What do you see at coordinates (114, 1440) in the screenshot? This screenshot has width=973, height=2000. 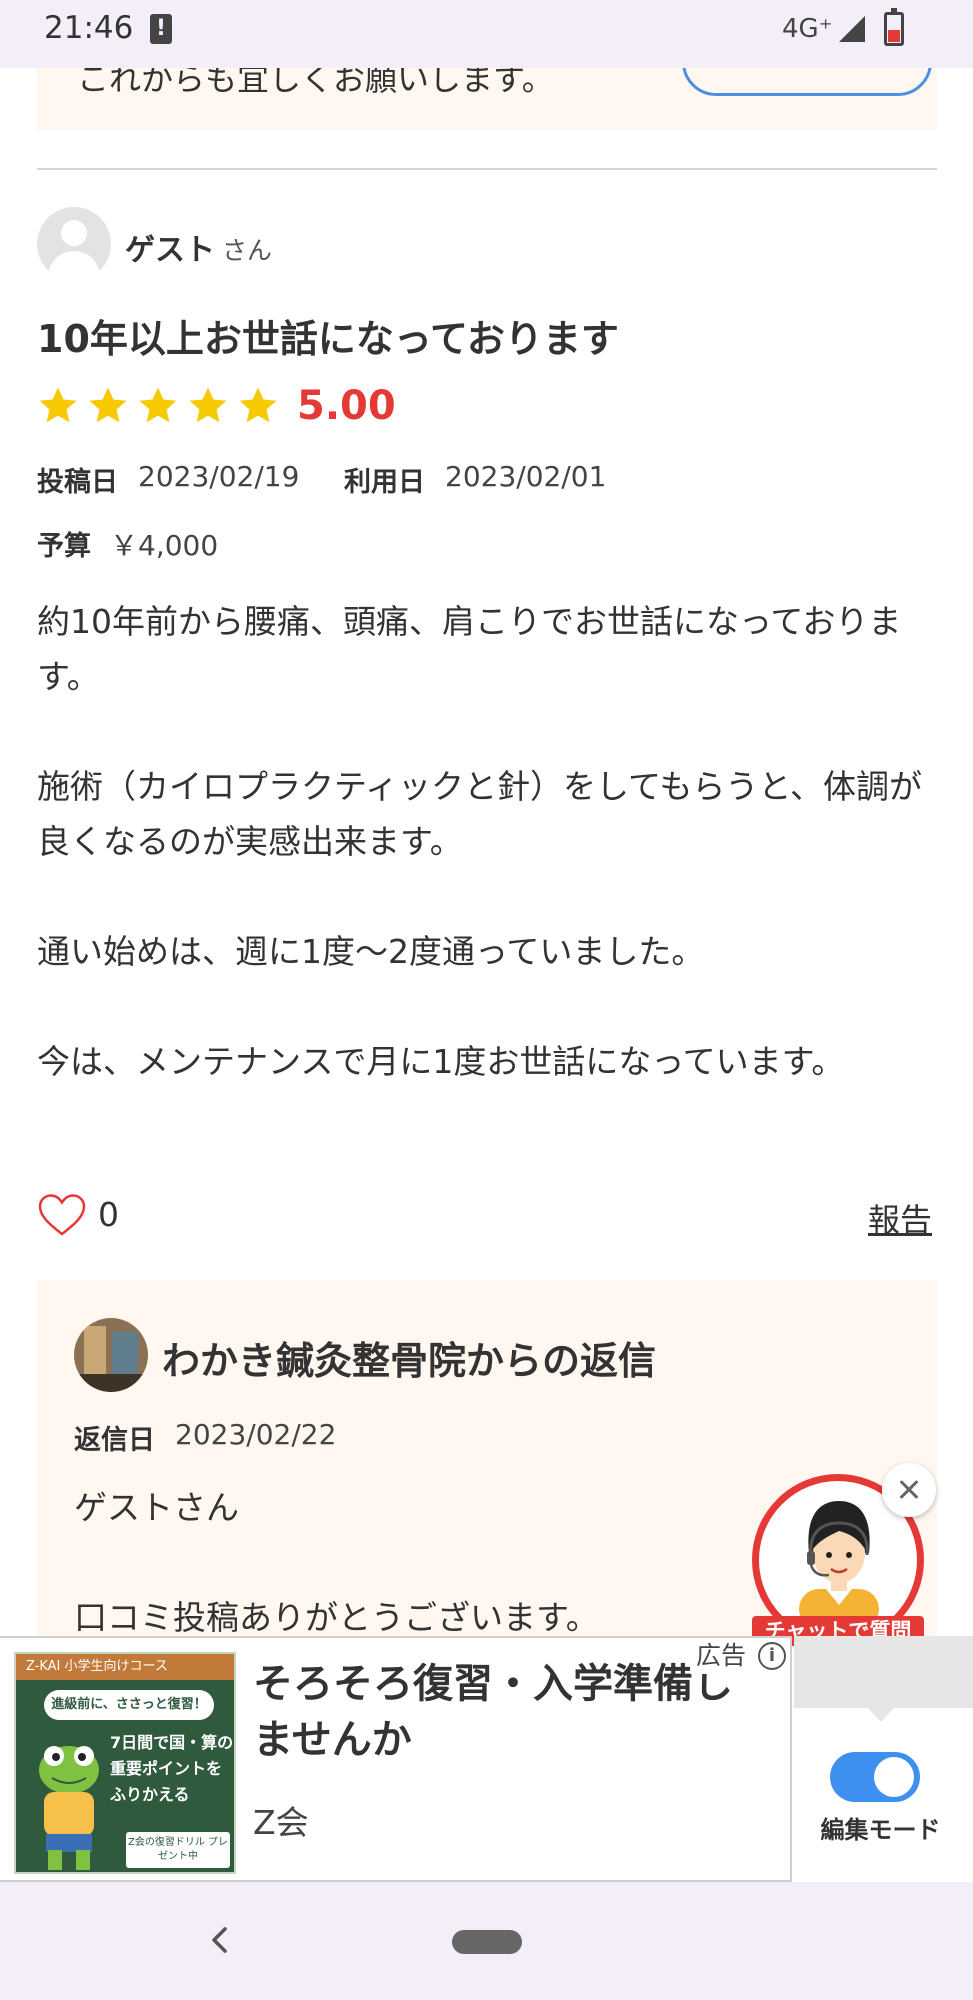 I see `reply-date-label: 返信日` at bounding box center [114, 1440].